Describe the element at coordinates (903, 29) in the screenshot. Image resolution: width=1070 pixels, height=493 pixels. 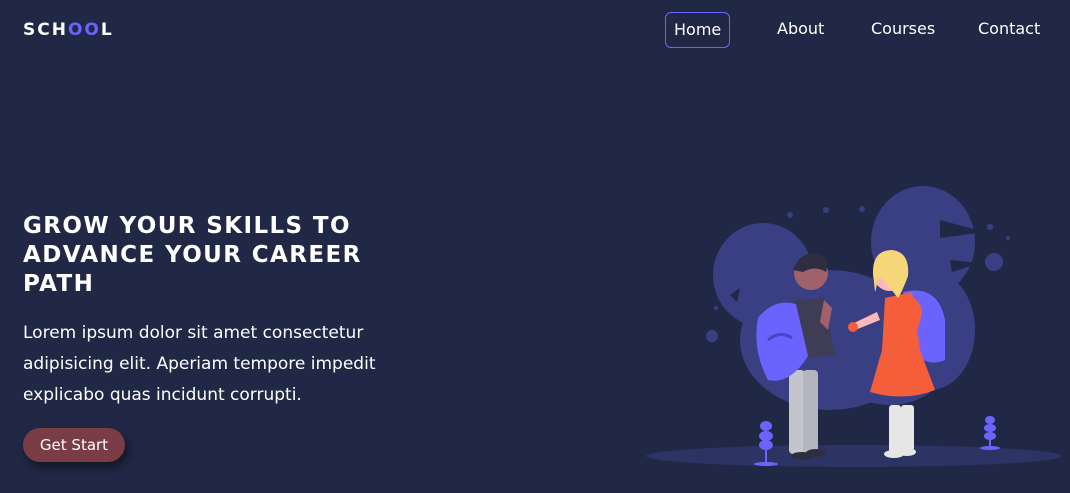
I see `nav-link-courses: Courses` at that location.